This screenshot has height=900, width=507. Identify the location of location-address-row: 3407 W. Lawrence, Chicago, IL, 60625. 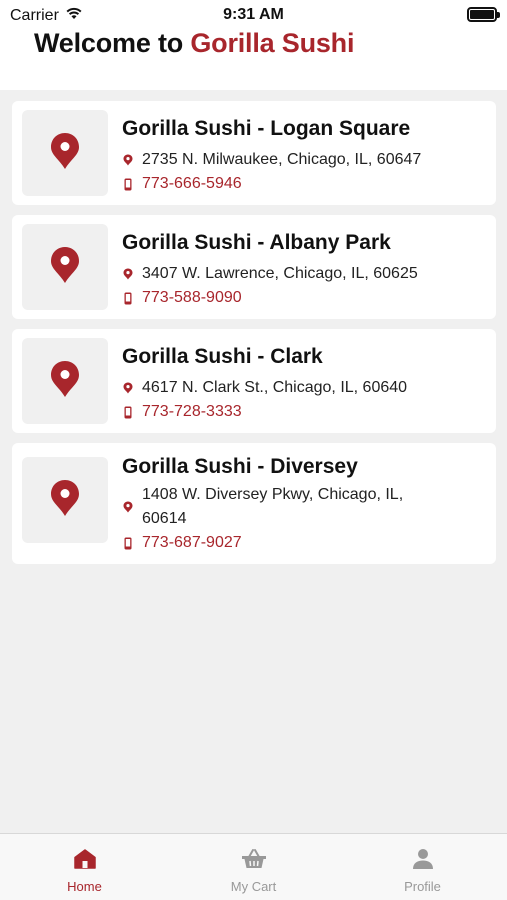
(304, 274).